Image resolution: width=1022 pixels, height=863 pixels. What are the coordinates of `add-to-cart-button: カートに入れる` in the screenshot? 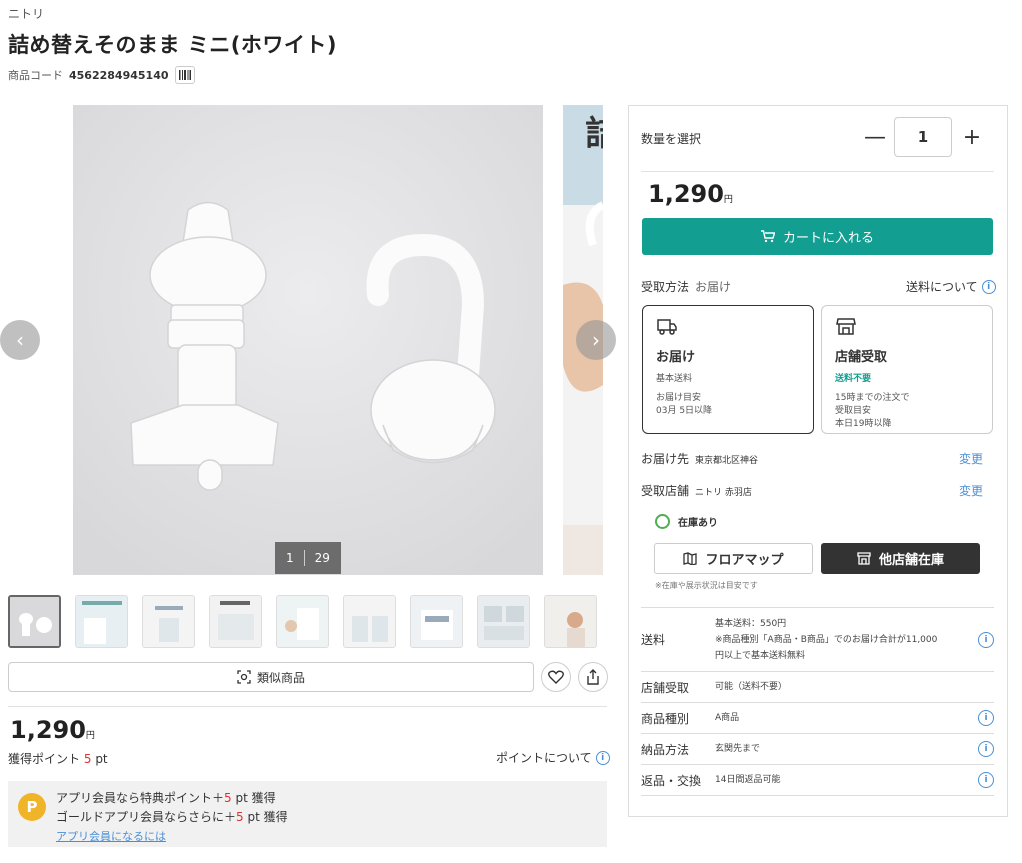 It's located at (817, 236).